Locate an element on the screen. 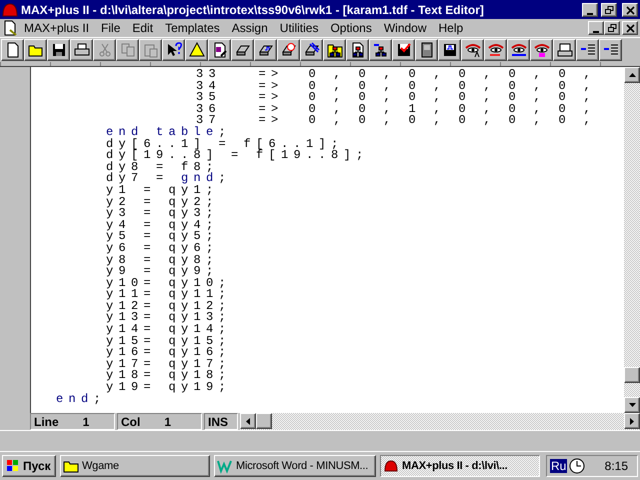 This screenshot has height=480, width=640. device-icon is located at coordinates (426, 50).